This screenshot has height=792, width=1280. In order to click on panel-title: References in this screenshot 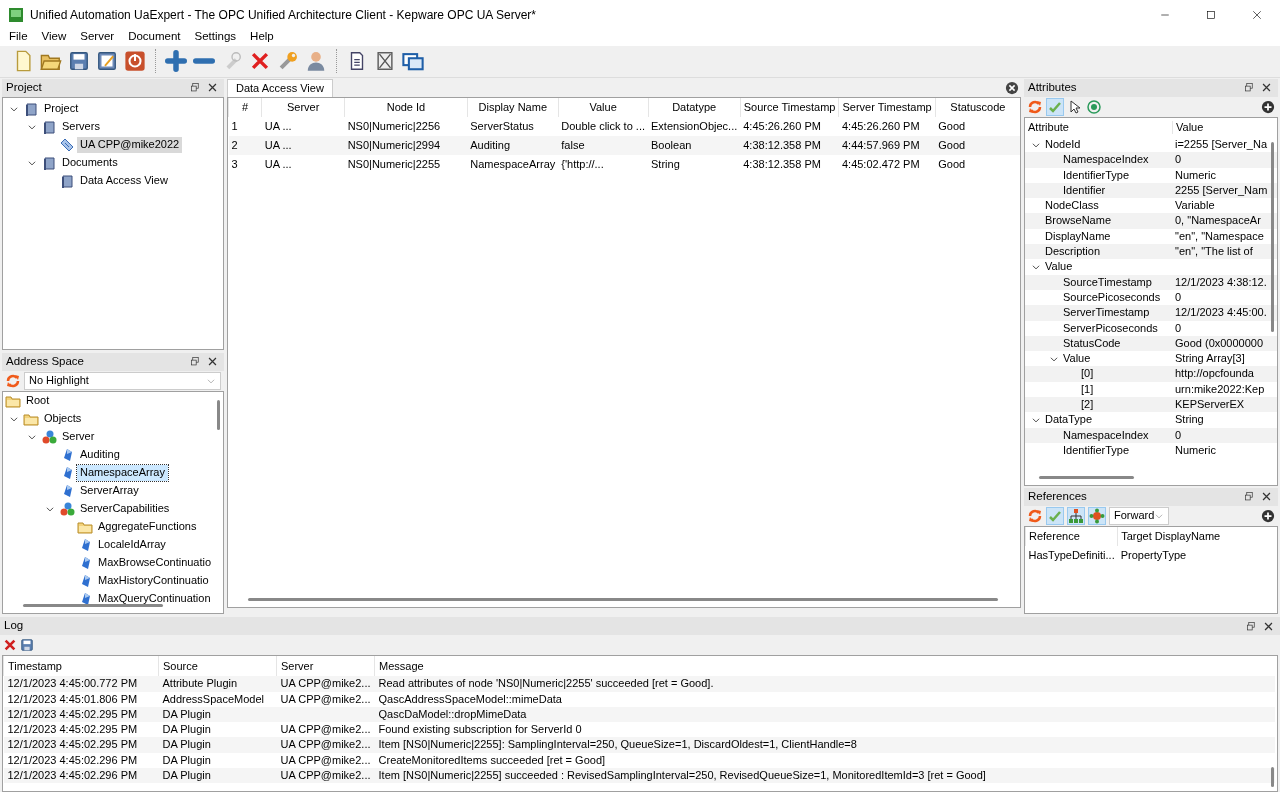, I will do `click(1057, 497)`.